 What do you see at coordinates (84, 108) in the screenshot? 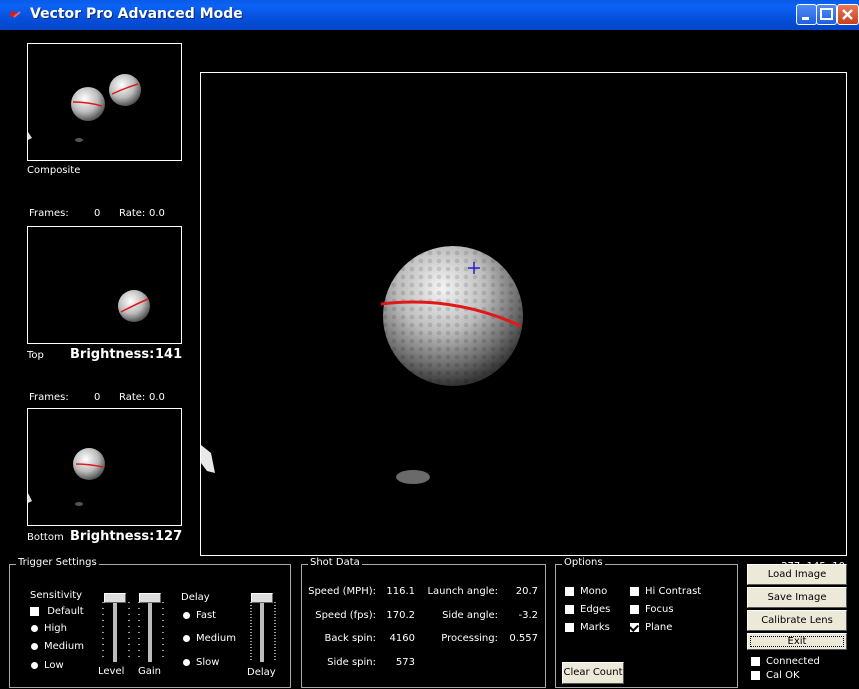
I see `composite-image` at bounding box center [84, 108].